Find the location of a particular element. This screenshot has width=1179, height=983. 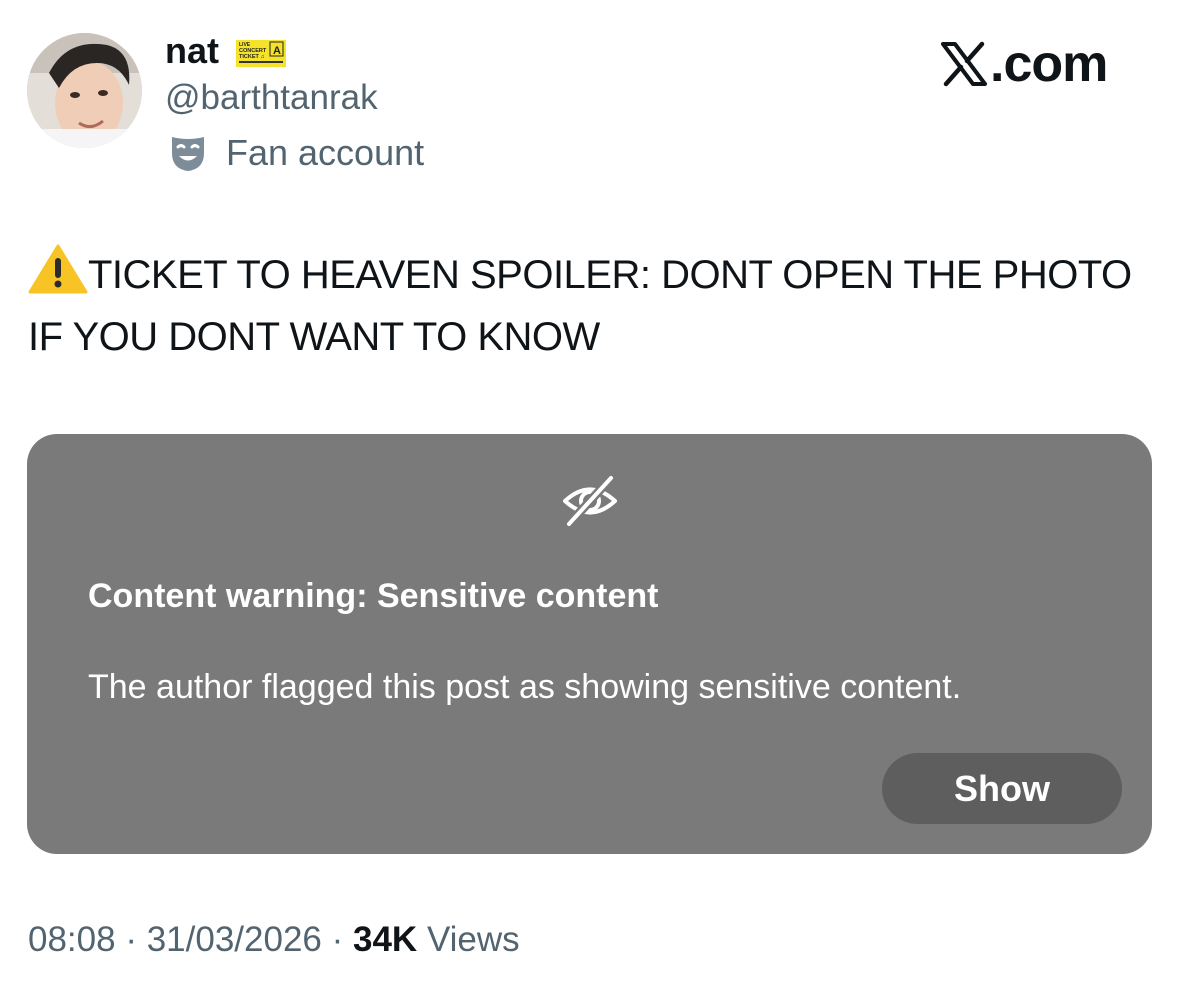

warning-icon is located at coordinates (58, 269).